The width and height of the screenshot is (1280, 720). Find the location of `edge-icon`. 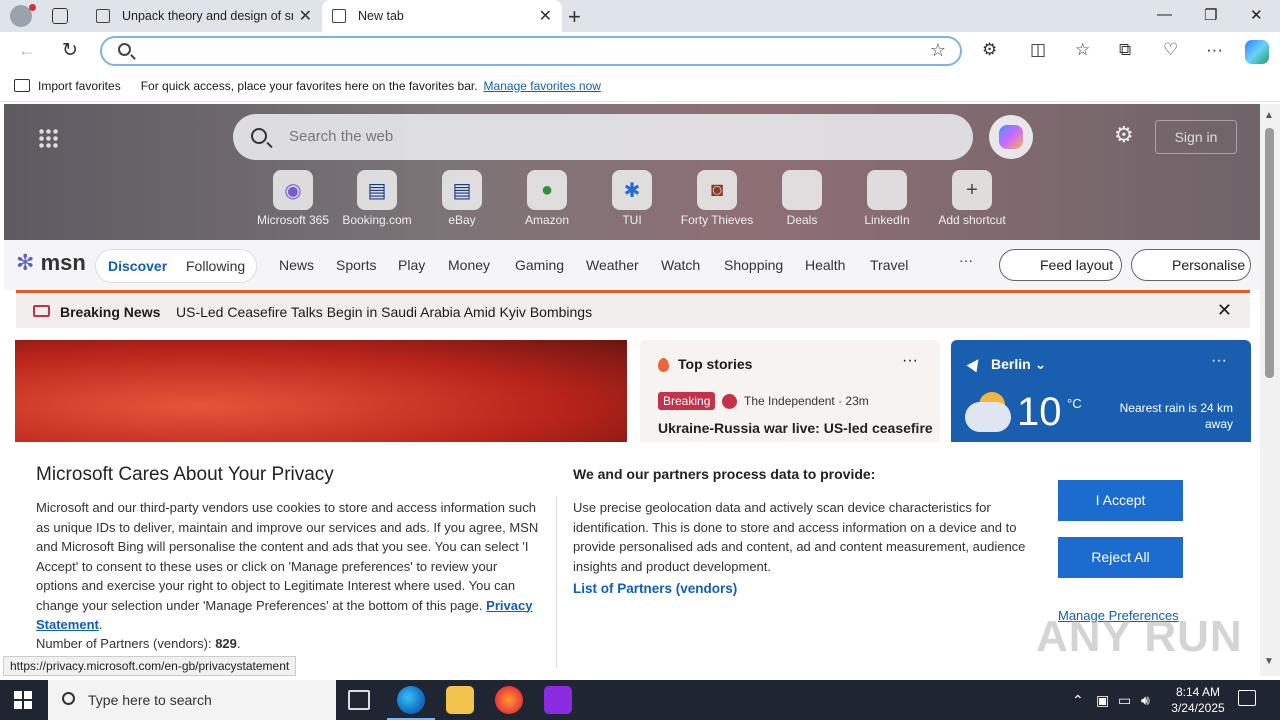

edge-icon is located at coordinates (411, 703).